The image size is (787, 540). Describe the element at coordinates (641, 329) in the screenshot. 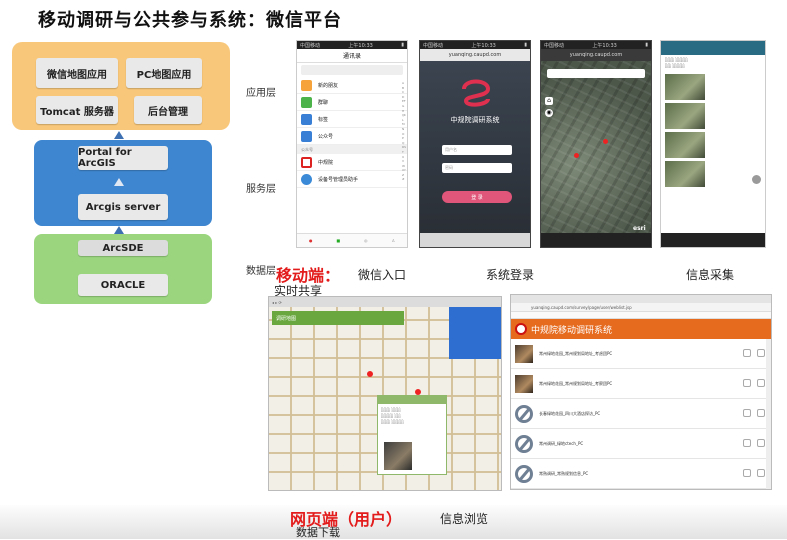

I see `web-header: 中规院移动调研系统` at that location.